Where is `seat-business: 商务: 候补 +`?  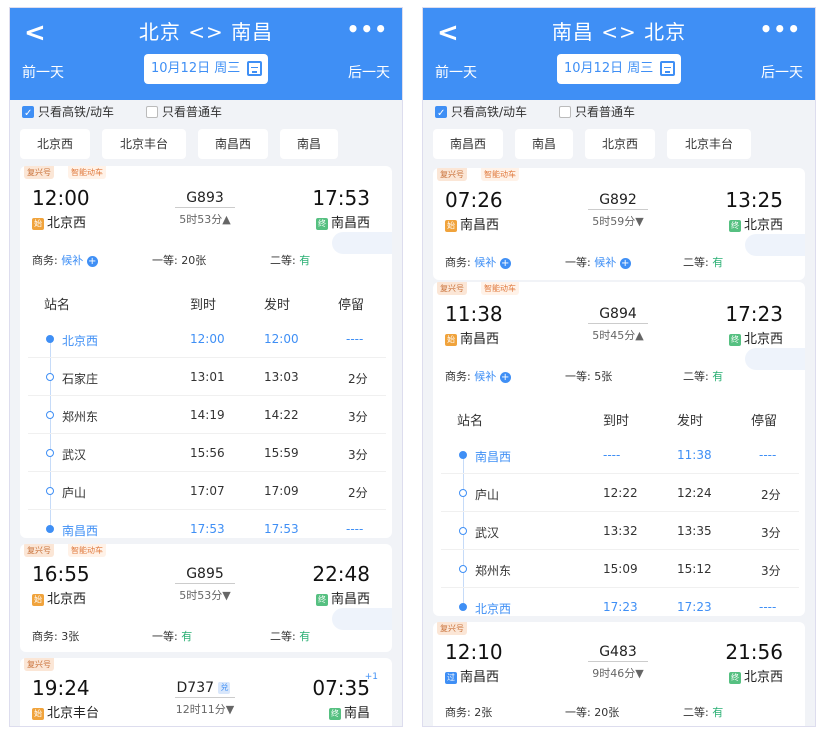
seat-business: 商务: 候补 + is located at coordinates (65, 260).